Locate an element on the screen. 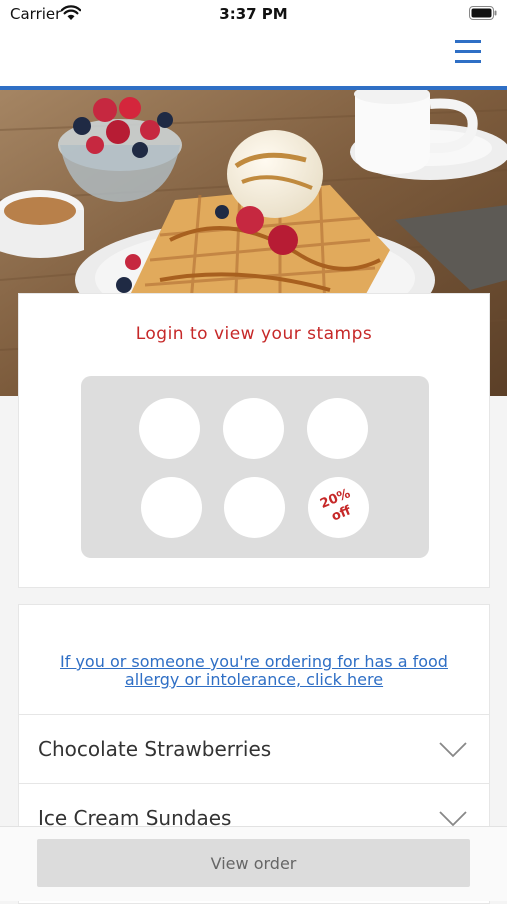 This screenshot has height=904, width=507. category-label: Chocolate Strawberries is located at coordinates (155, 749).